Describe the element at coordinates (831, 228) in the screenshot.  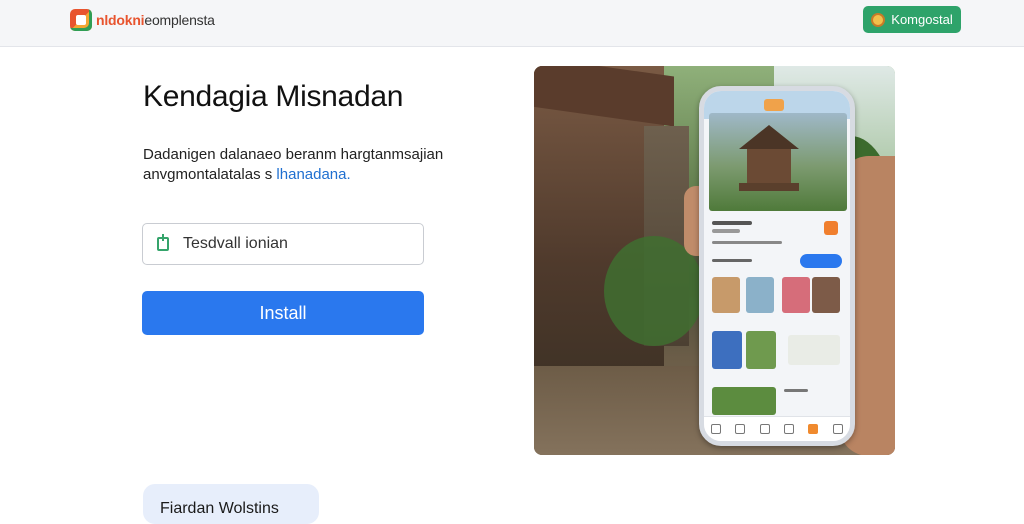
I see `phone-badge-icon` at that location.